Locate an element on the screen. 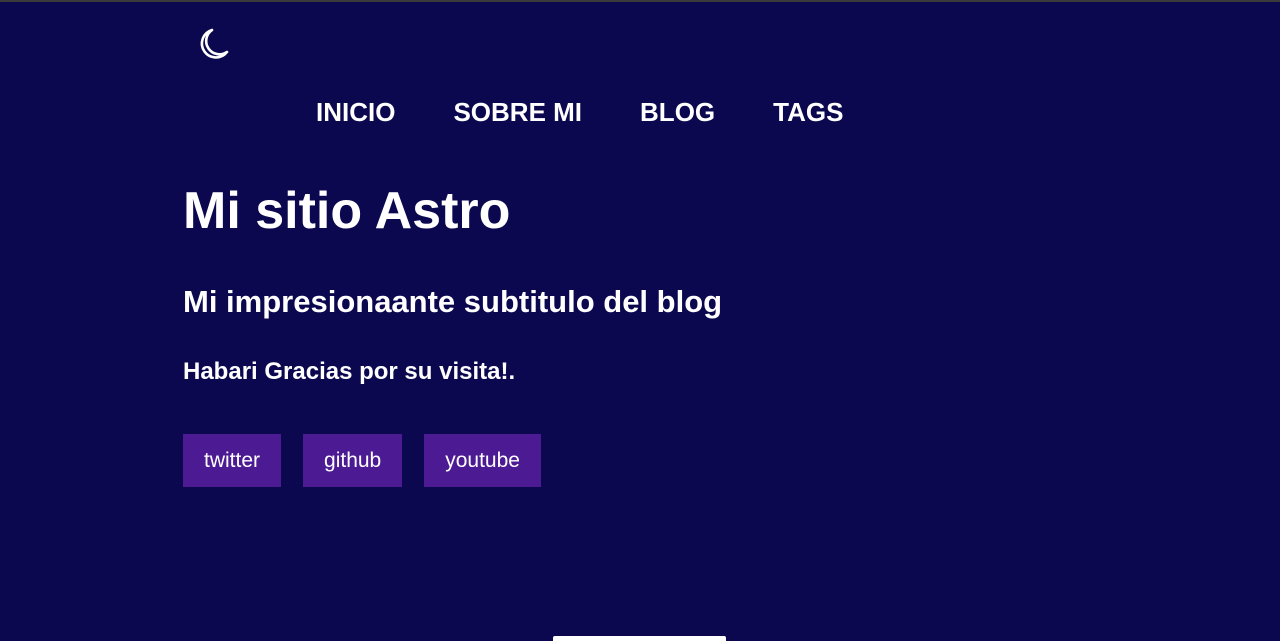 The image size is (1280, 641). top-border is located at coordinates (640, 1).